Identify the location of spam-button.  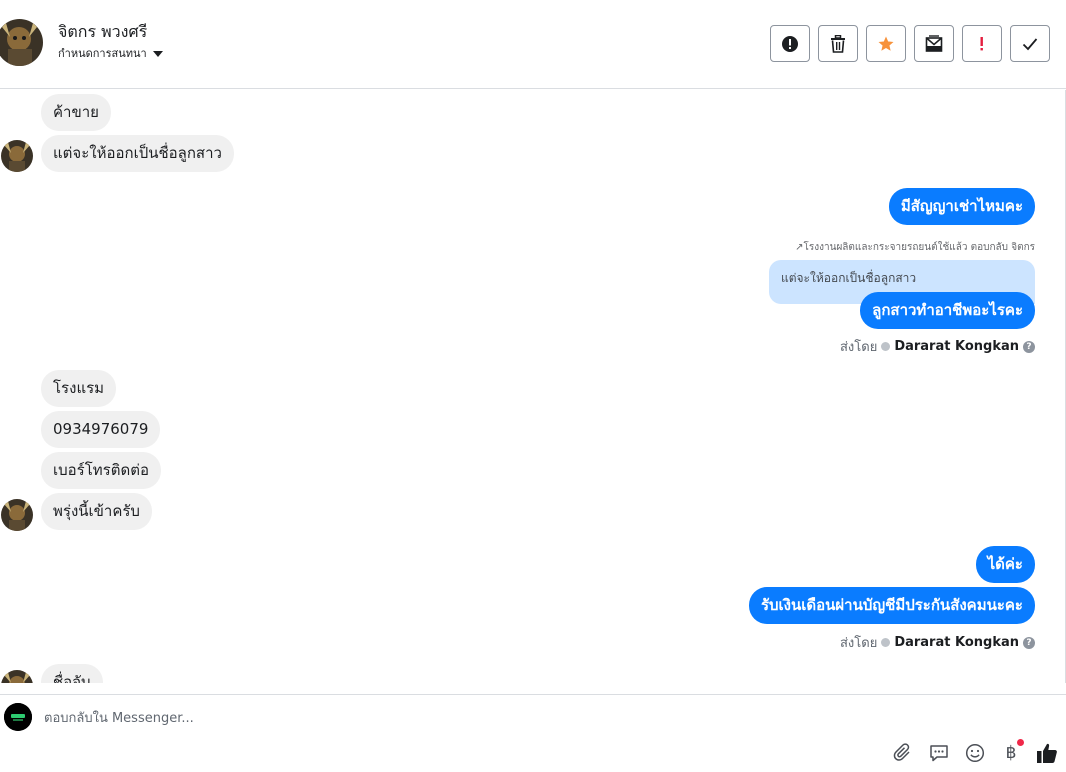
(790, 43).